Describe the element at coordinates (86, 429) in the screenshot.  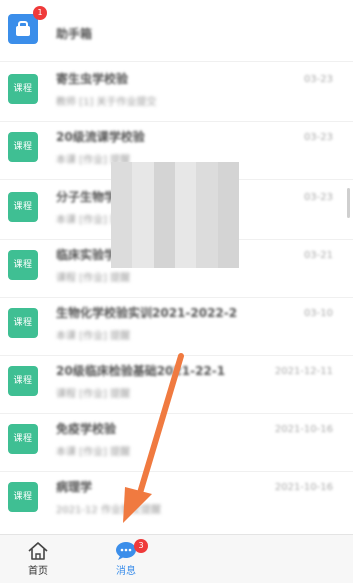
I see `message-title: 免疫学校验` at that location.